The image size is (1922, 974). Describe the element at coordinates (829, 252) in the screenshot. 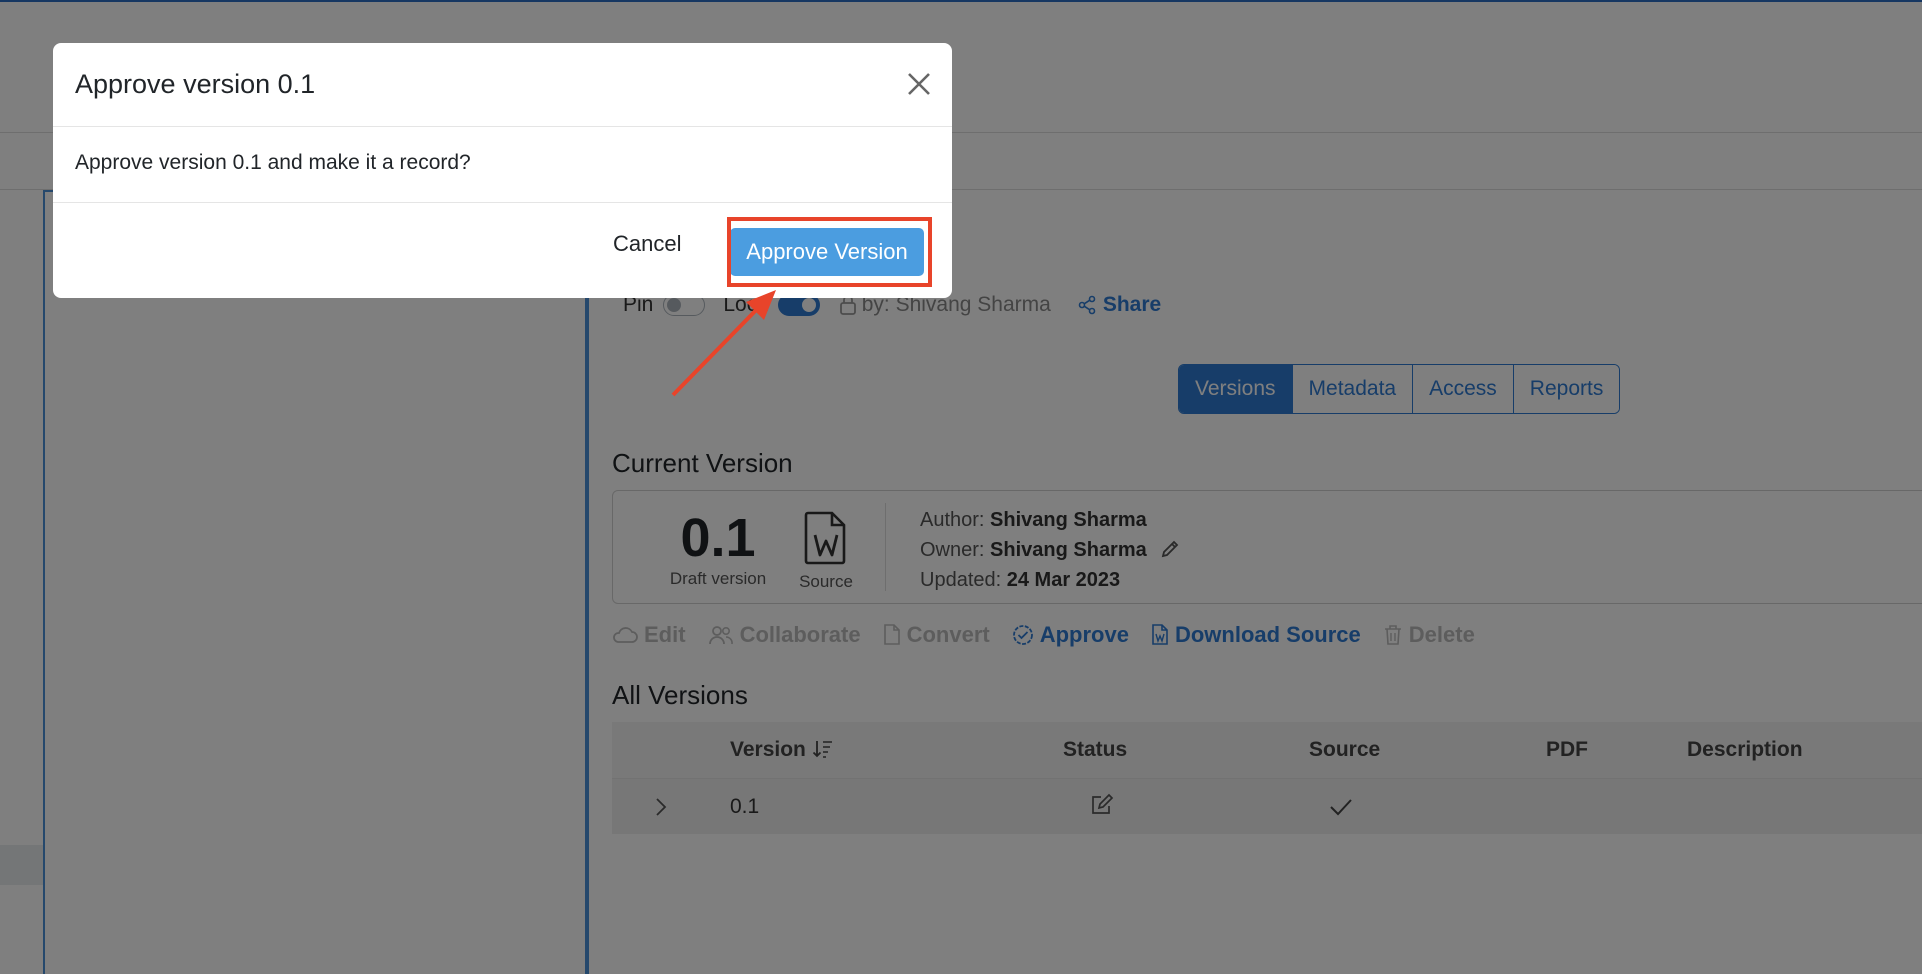

I see `highlight-box` at that location.